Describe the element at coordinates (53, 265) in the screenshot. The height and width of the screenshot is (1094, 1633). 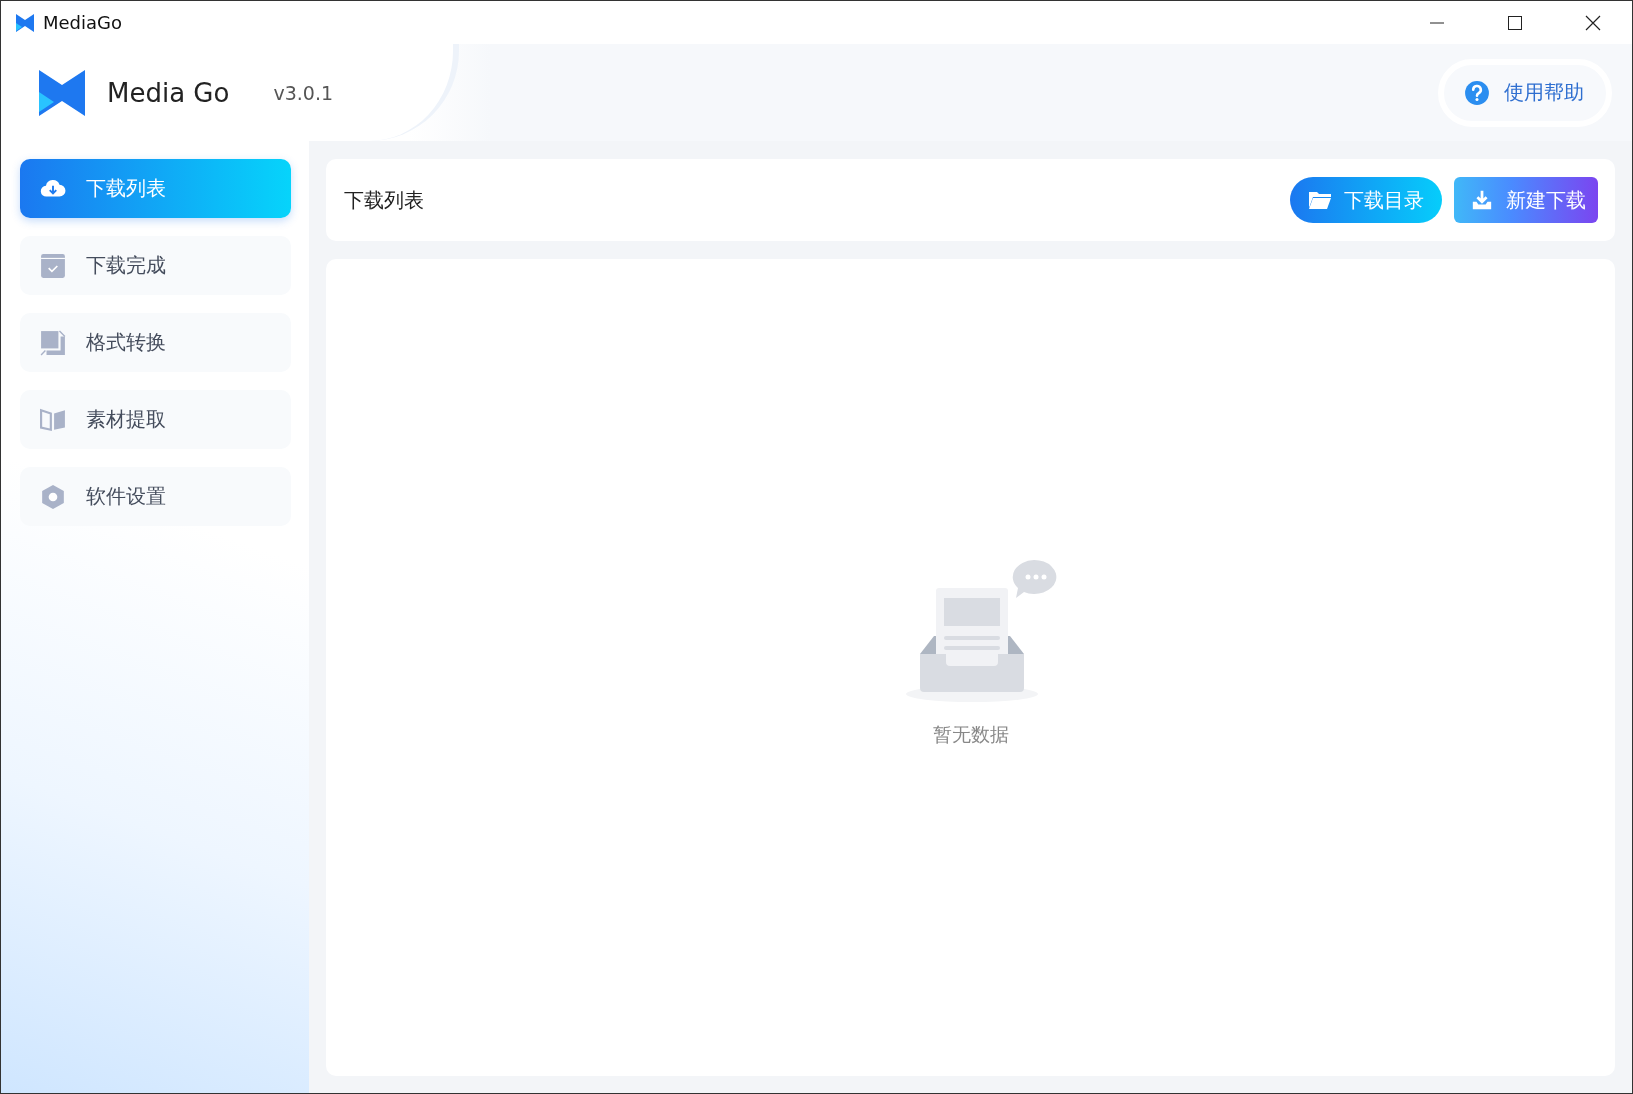
I see `checkbox-icon` at that location.